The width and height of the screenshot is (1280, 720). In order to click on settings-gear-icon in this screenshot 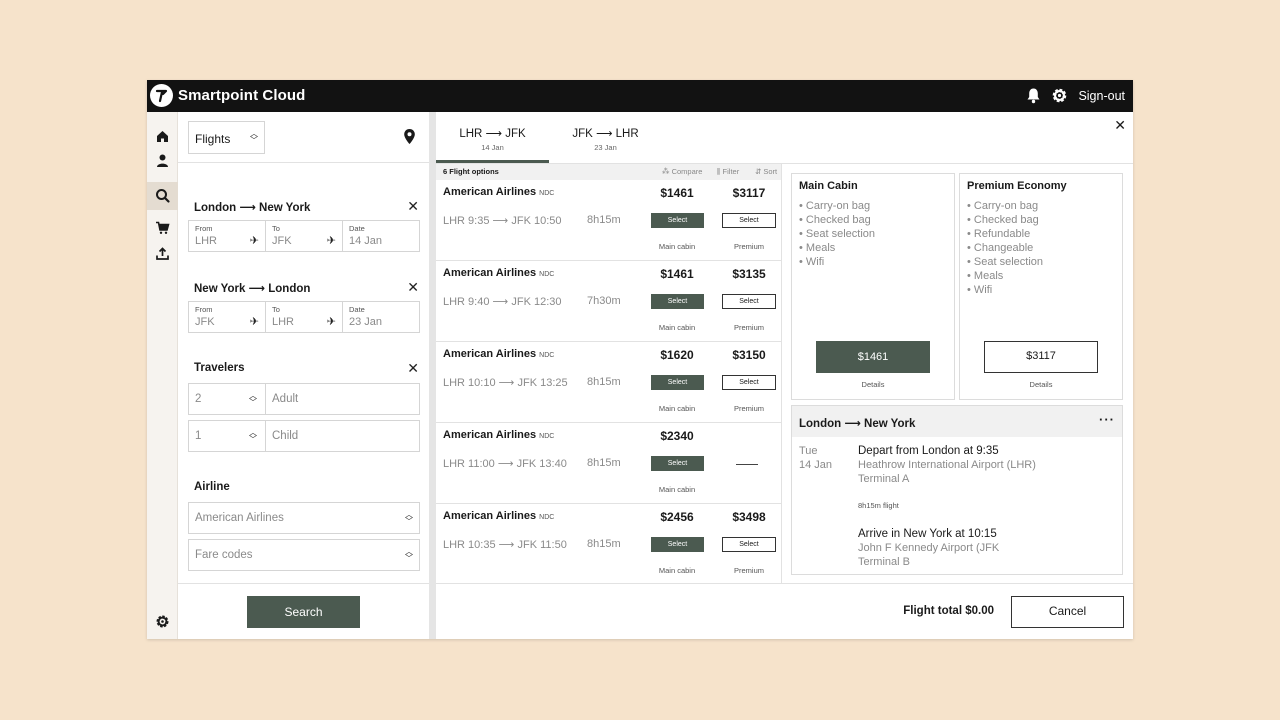, I will do `click(1059, 98)`.